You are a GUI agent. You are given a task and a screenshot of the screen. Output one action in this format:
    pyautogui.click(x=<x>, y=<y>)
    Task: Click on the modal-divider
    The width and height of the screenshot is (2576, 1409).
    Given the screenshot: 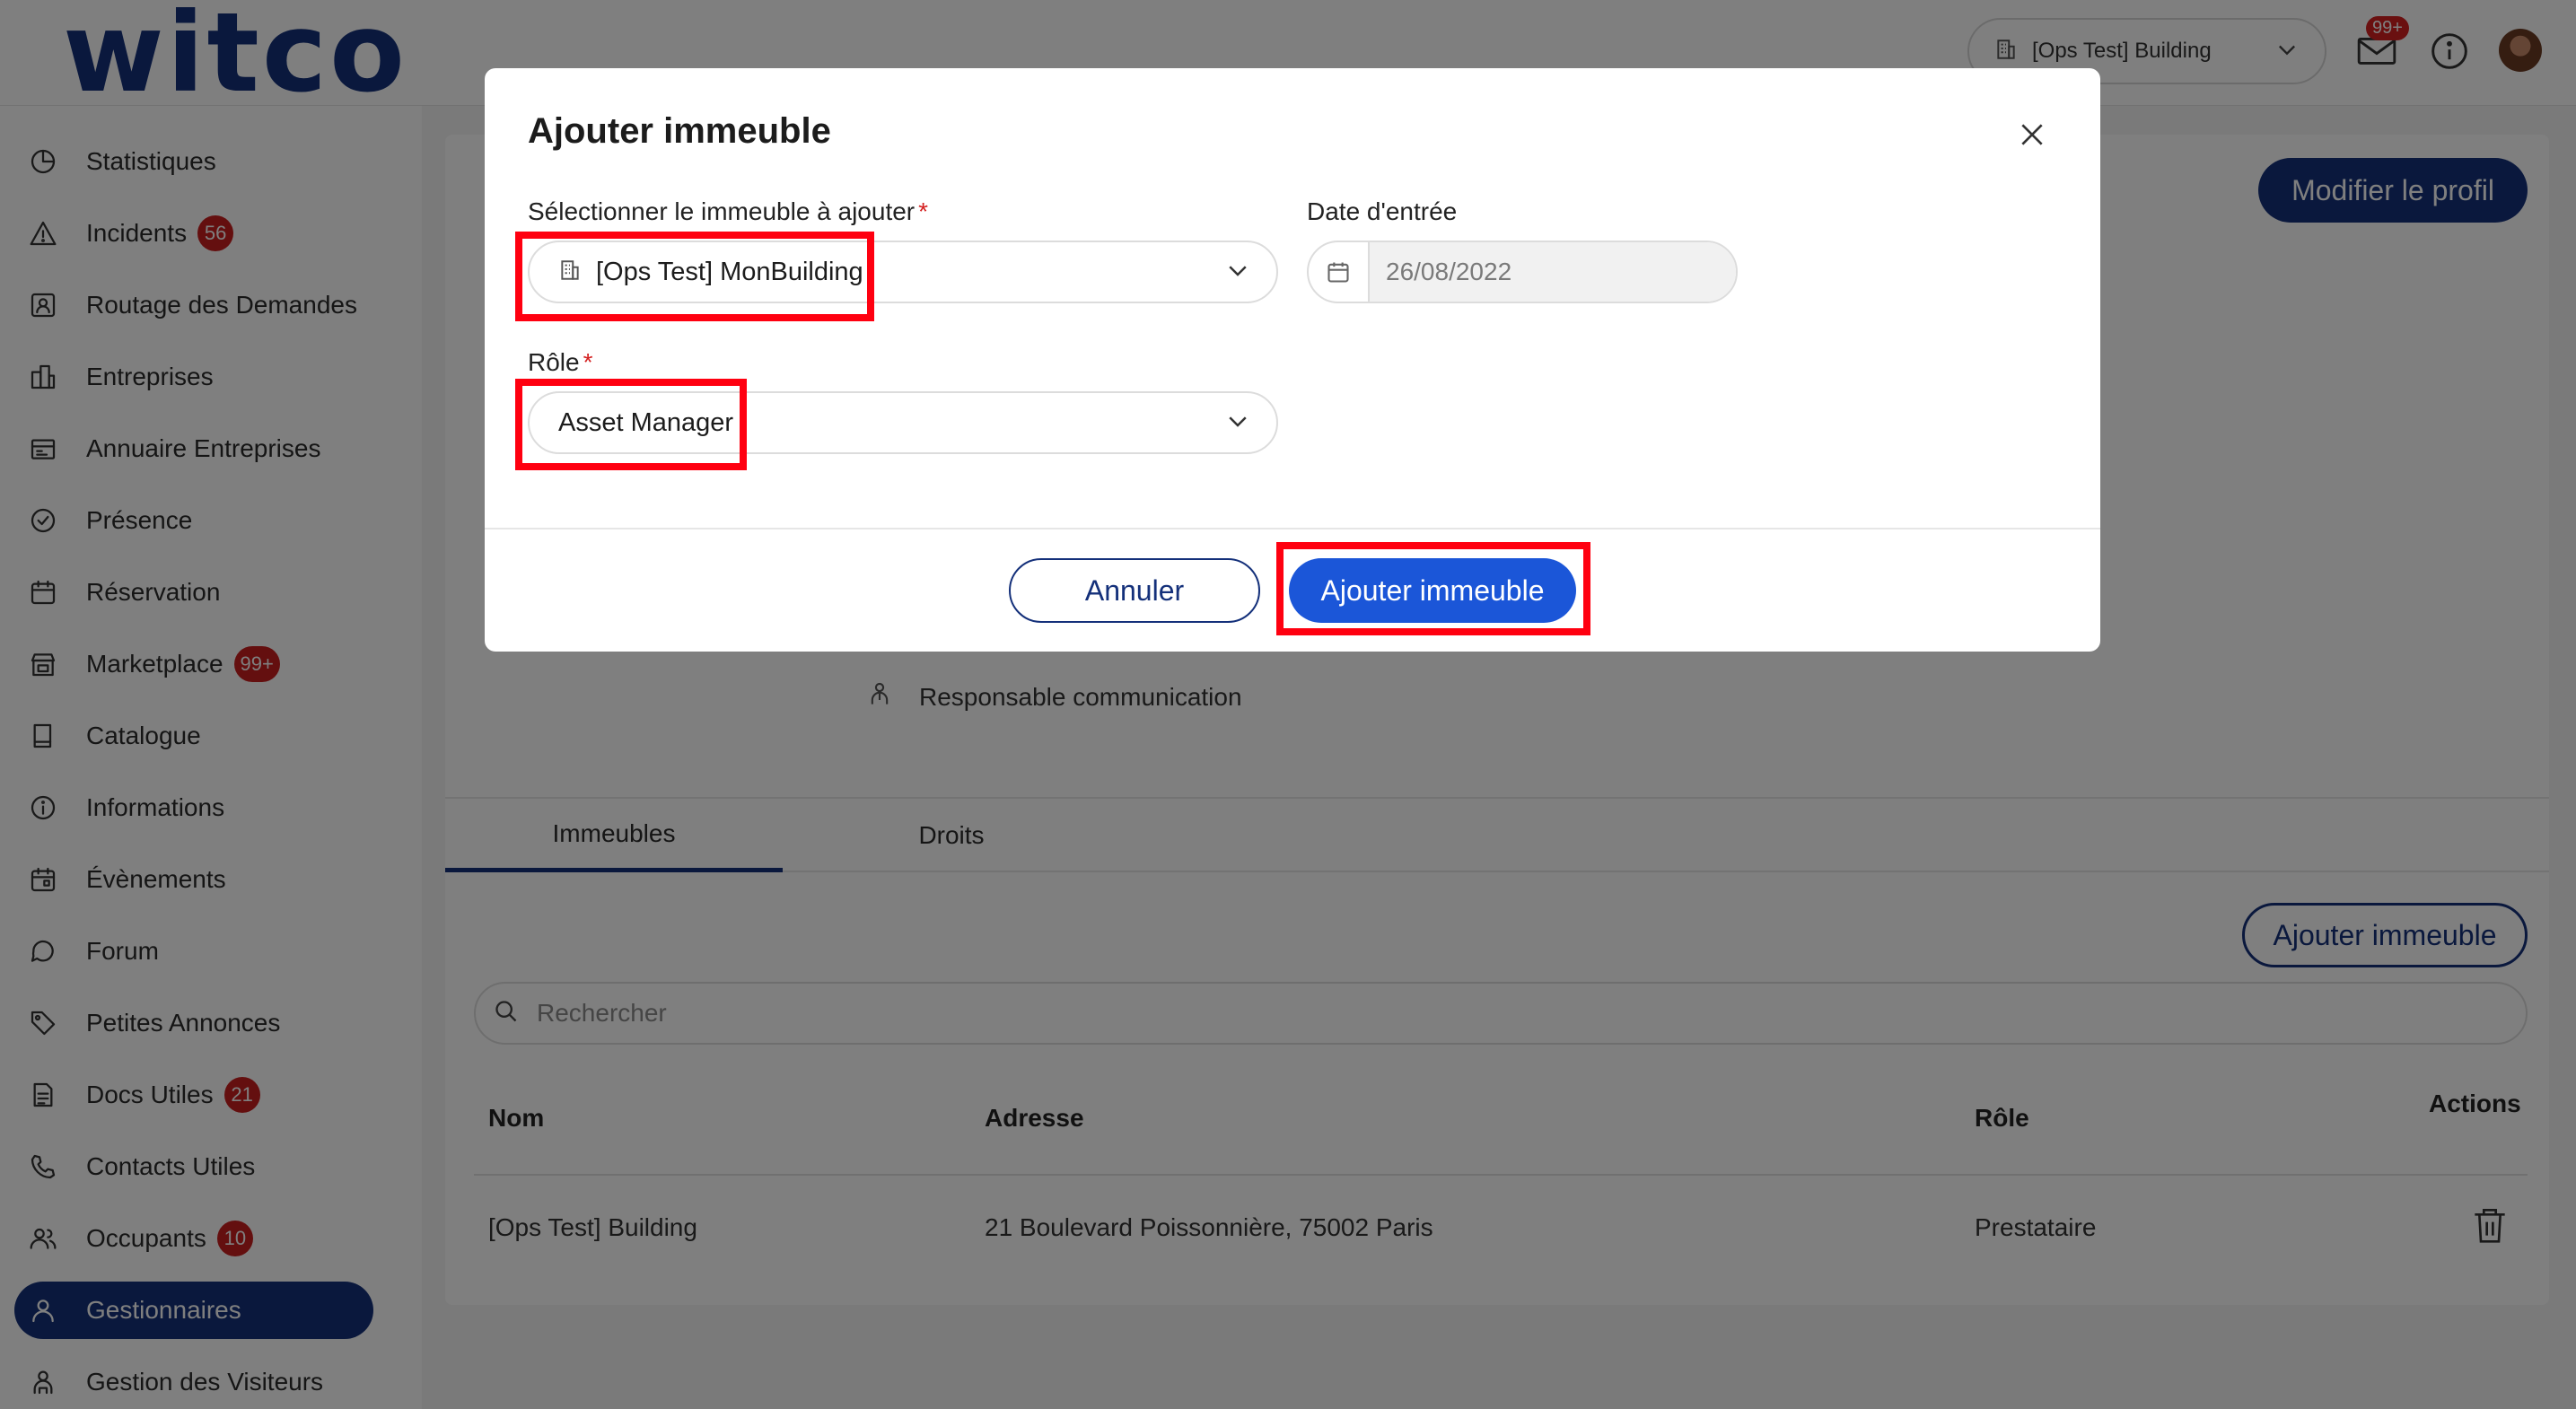 What is the action you would take?
    pyautogui.click(x=1292, y=528)
    